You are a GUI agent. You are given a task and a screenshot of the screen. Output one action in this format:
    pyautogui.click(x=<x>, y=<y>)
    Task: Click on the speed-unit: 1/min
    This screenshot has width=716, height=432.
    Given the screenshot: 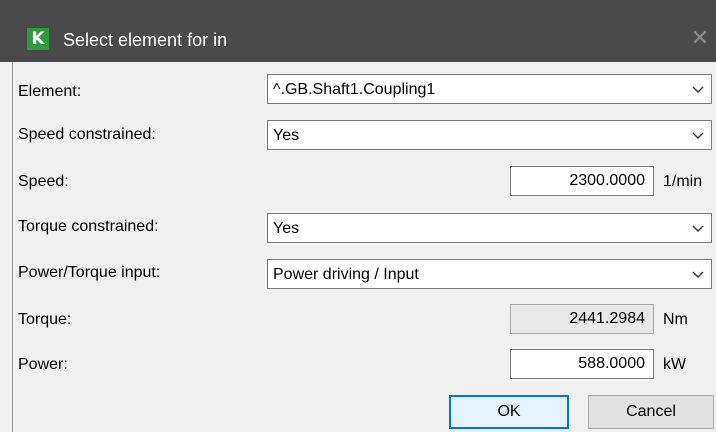 What is the action you would take?
    pyautogui.click(x=683, y=181)
    